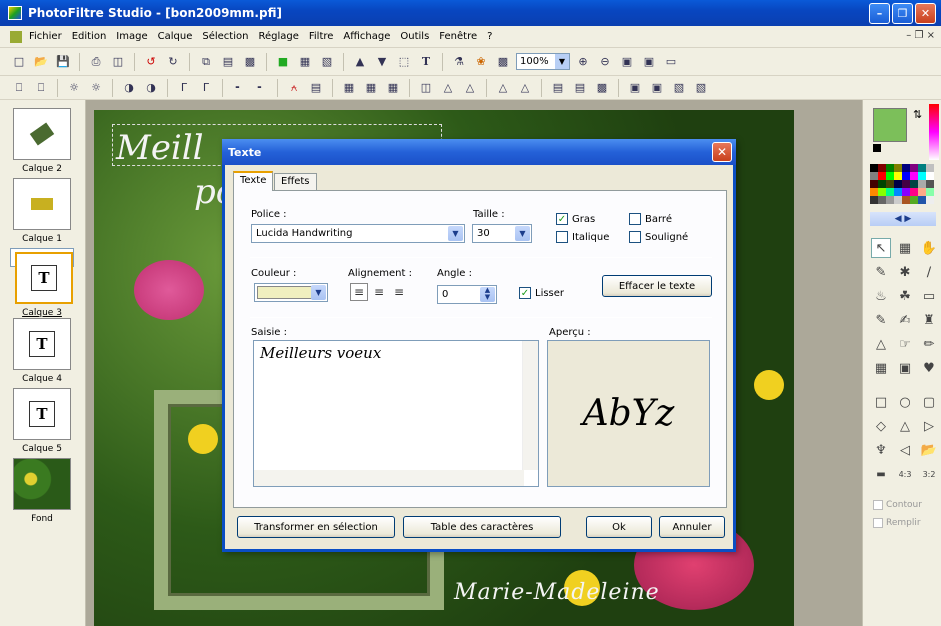  What do you see at coordinates (261, 88) in the screenshot?
I see `gamma-up-icon: ╸` at bounding box center [261, 88].